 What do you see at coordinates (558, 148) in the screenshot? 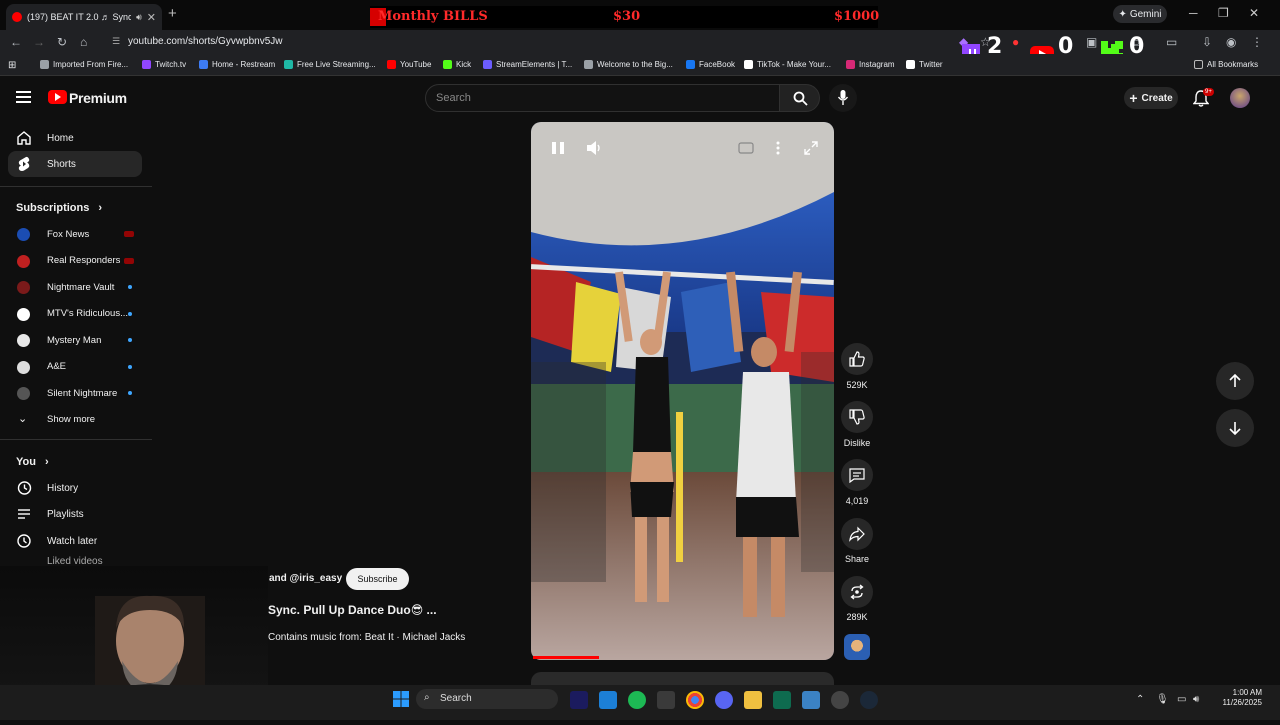
I see `pause-icon` at bounding box center [558, 148].